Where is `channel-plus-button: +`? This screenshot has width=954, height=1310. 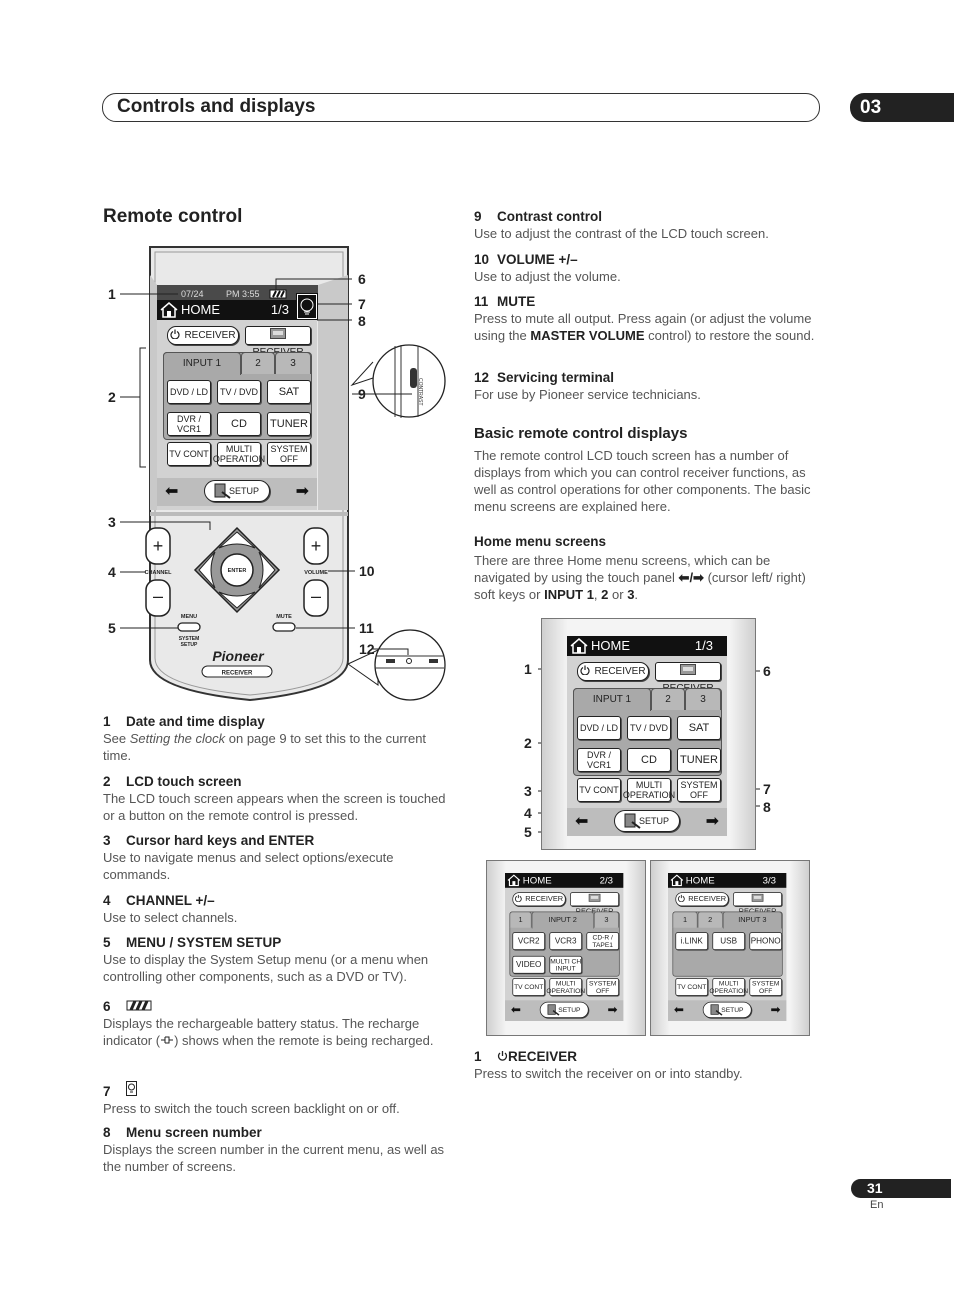
channel-plus-button: + is located at coordinates (158, 546).